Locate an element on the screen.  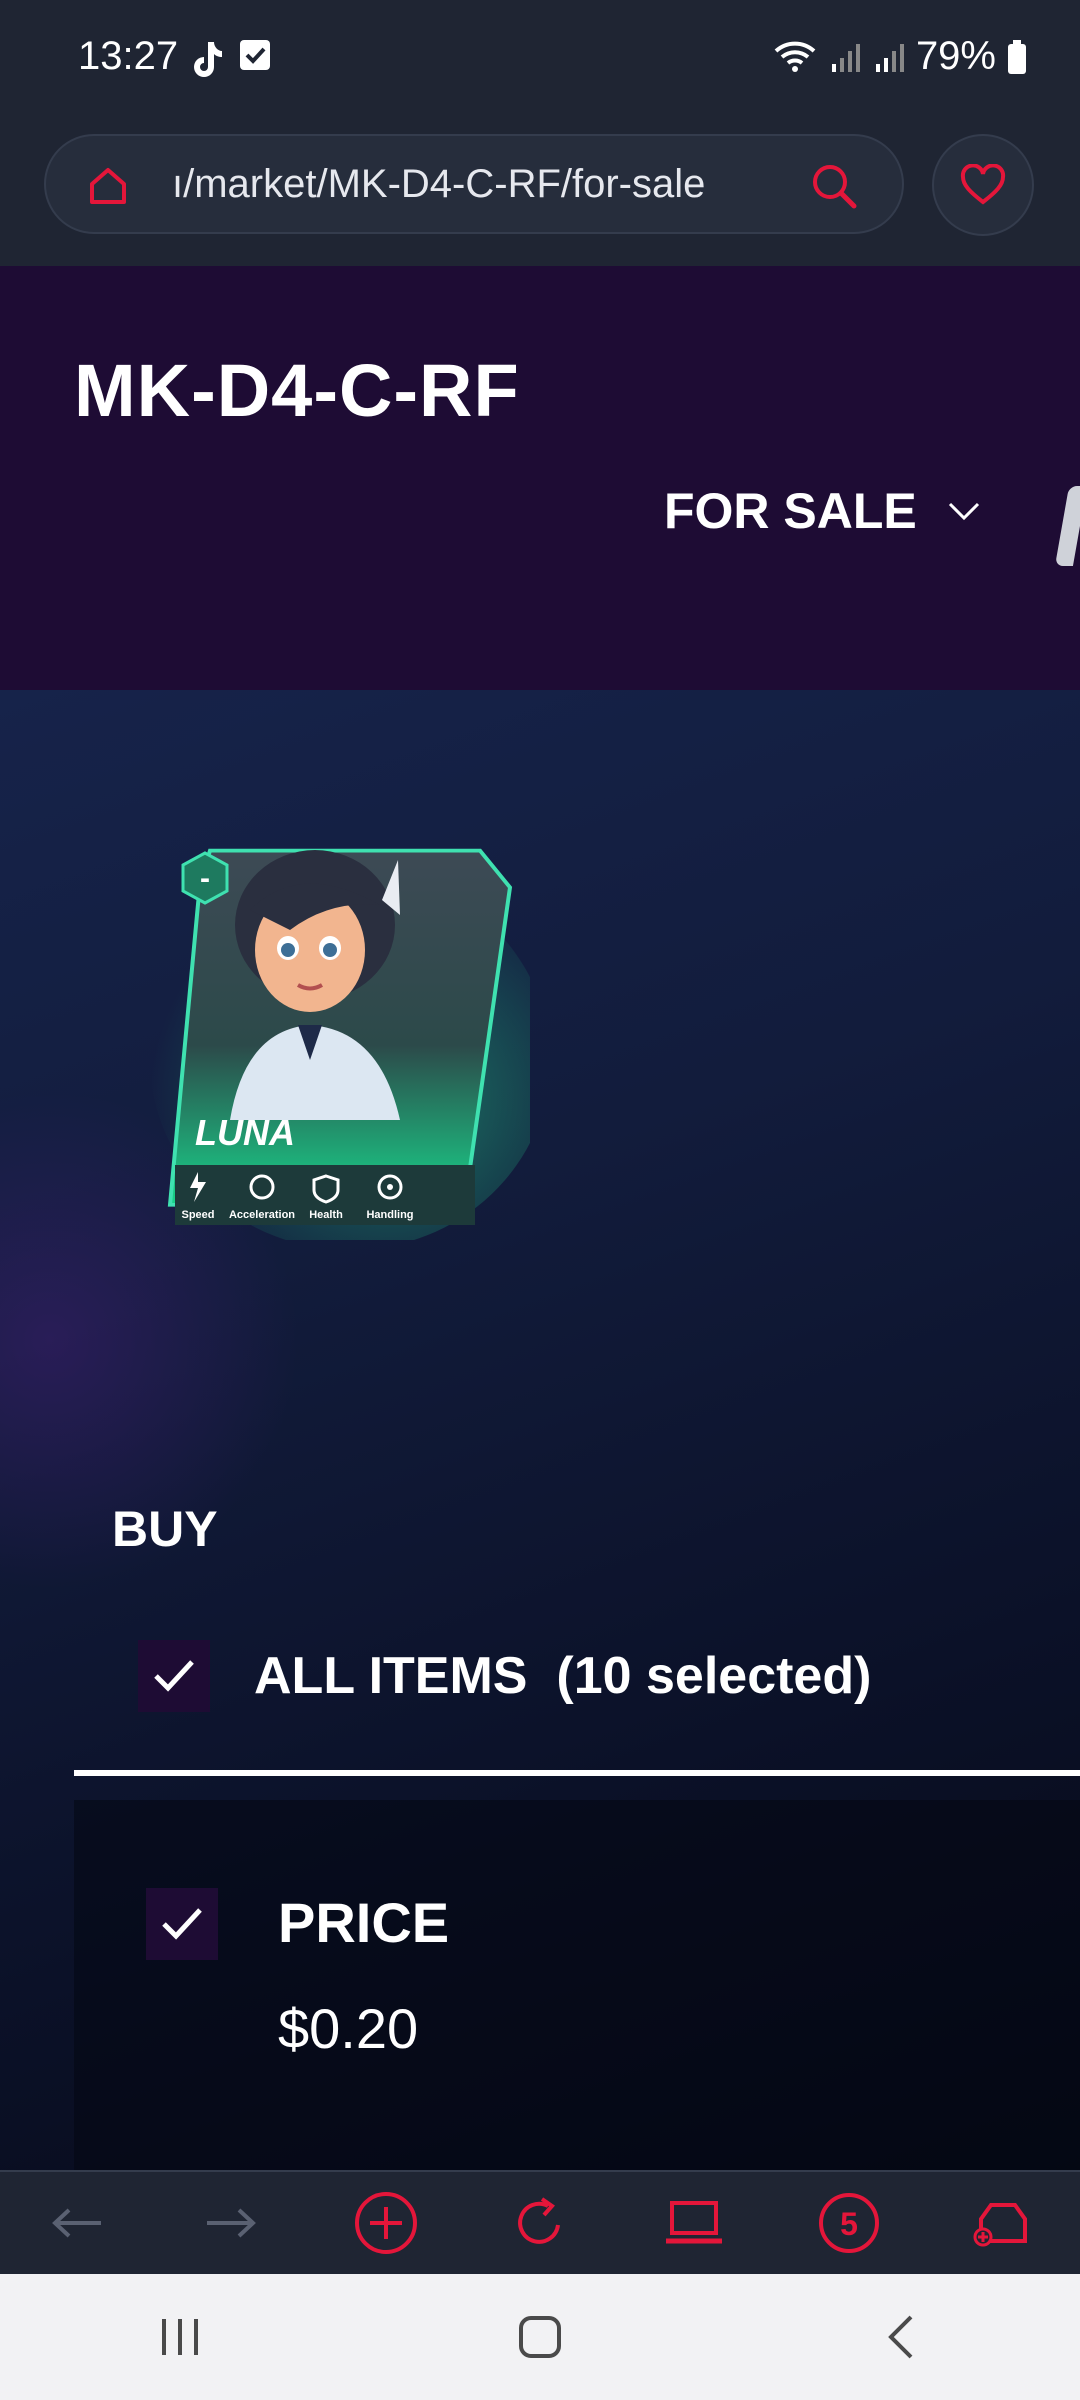
home-square-icon is located at coordinates (540, 2337).